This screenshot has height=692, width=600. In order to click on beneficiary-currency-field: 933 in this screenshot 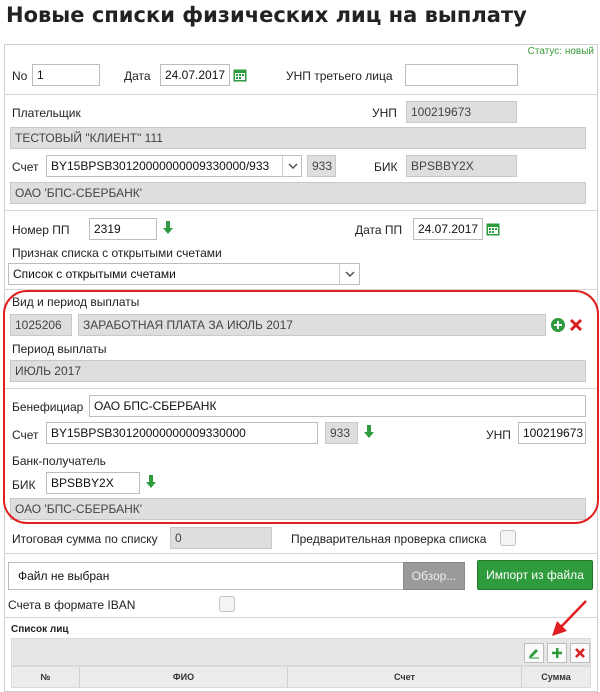, I will do `click(341, 433)`.